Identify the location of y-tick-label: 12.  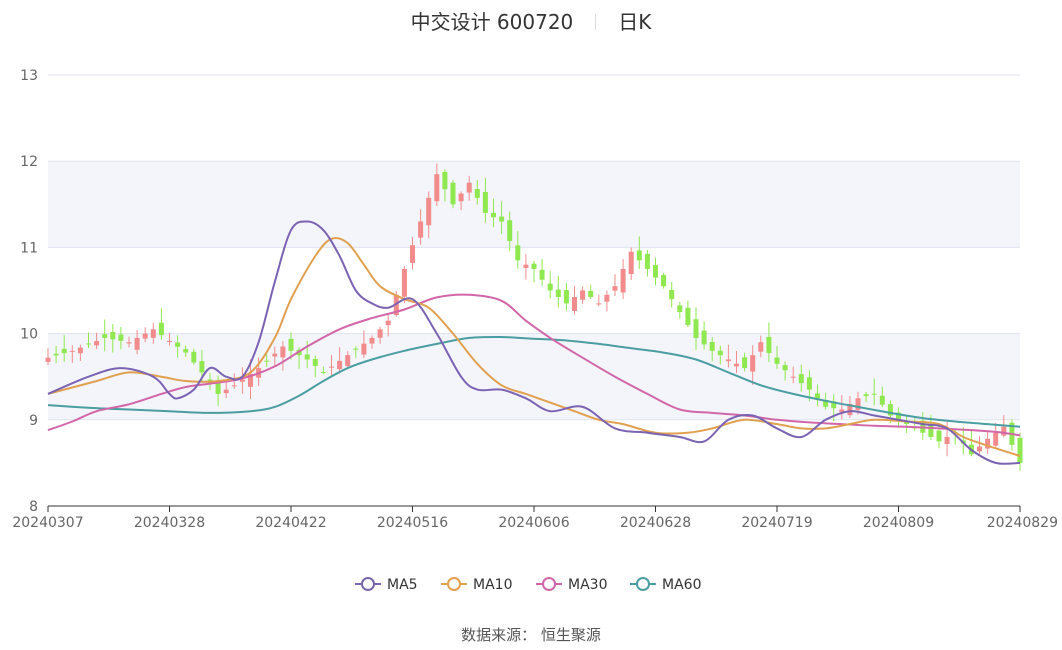
(29, 162).